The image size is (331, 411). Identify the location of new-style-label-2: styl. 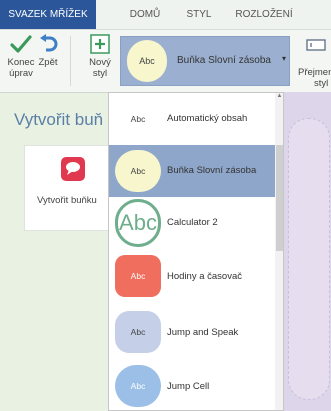
(100, 73).